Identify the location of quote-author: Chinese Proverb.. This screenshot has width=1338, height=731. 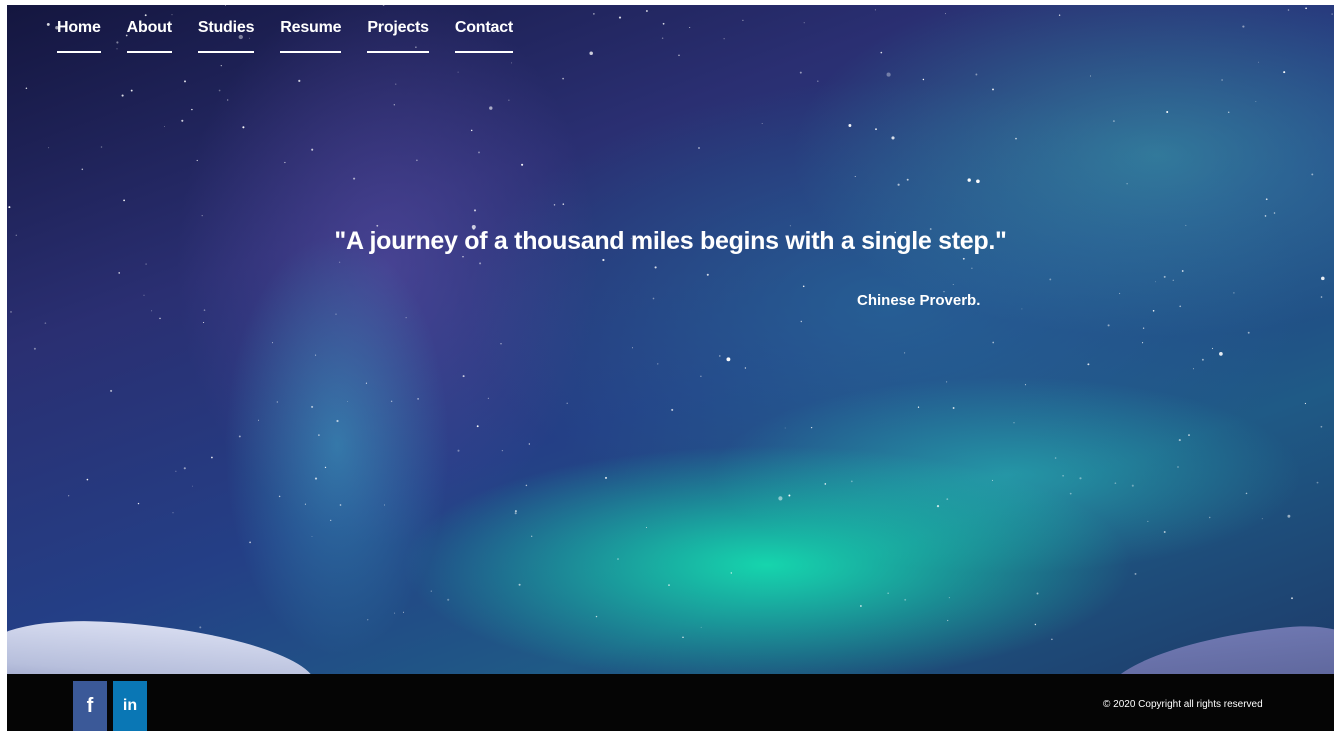
(919, 300).